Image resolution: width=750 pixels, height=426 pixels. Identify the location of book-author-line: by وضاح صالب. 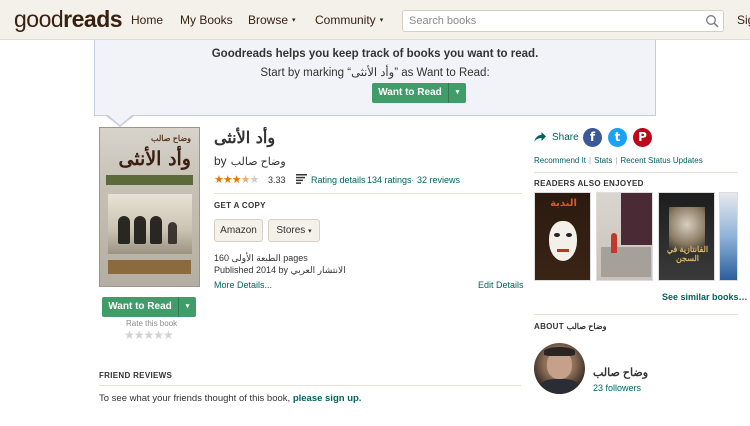
(250, 161).